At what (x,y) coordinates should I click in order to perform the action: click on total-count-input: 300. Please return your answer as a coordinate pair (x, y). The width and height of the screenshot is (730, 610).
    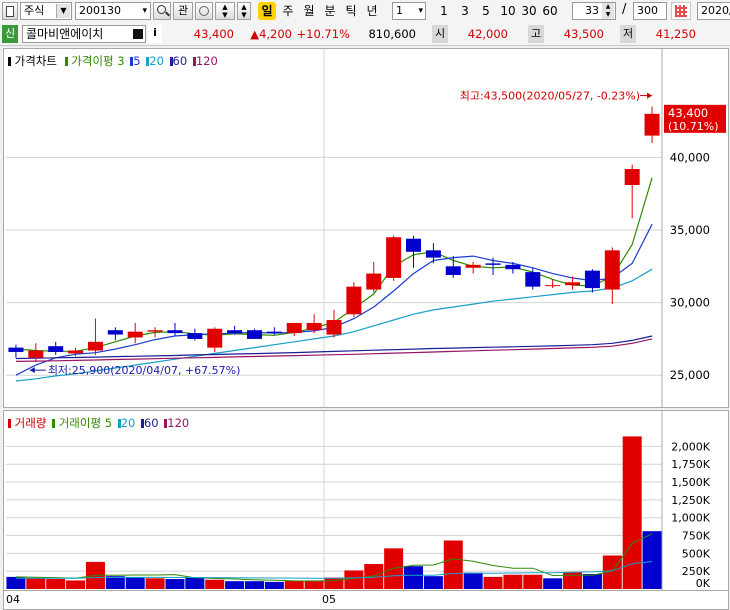
    Looking at the image, I should click on (650, 11).